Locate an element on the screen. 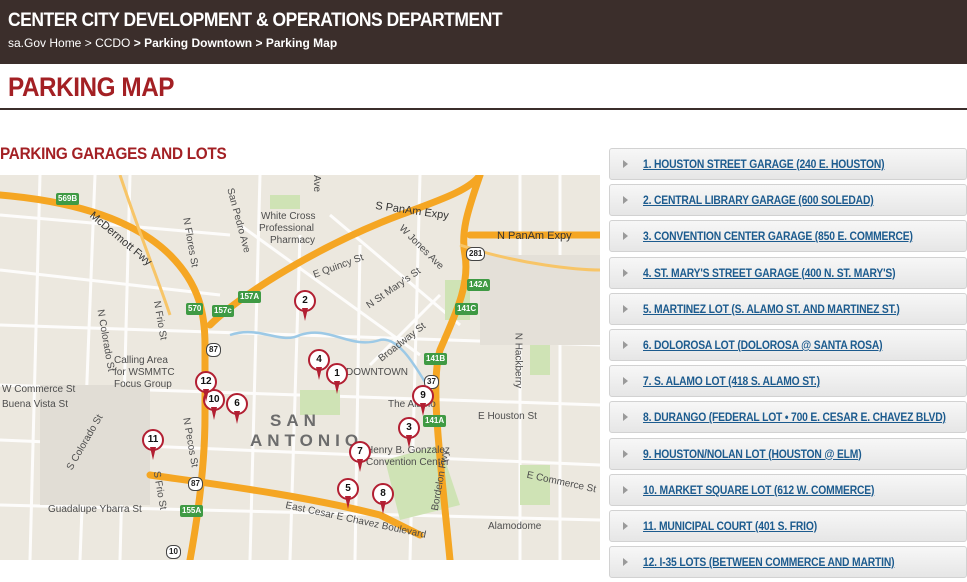  label-n-hackberry: N Hackberry is located at coordinates (518, 360).